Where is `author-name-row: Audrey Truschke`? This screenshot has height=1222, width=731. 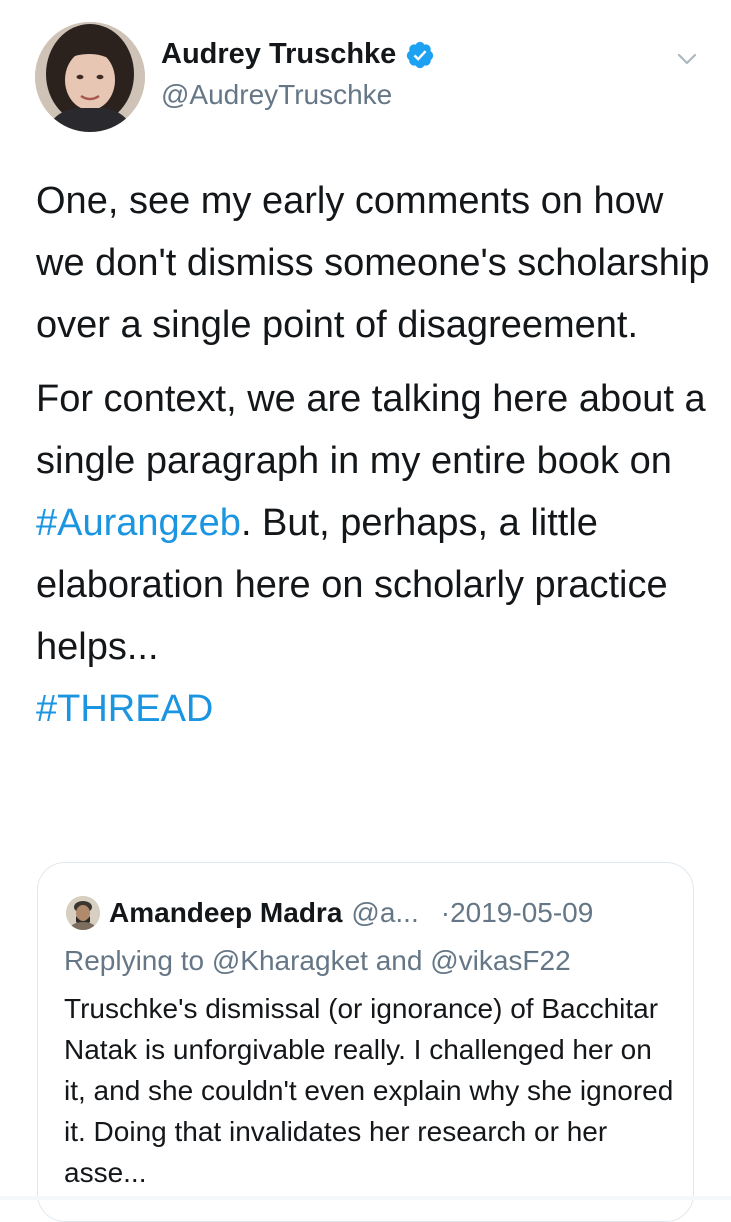 author-name-row: Audrey Truschke is located at coordinates (298, 54).